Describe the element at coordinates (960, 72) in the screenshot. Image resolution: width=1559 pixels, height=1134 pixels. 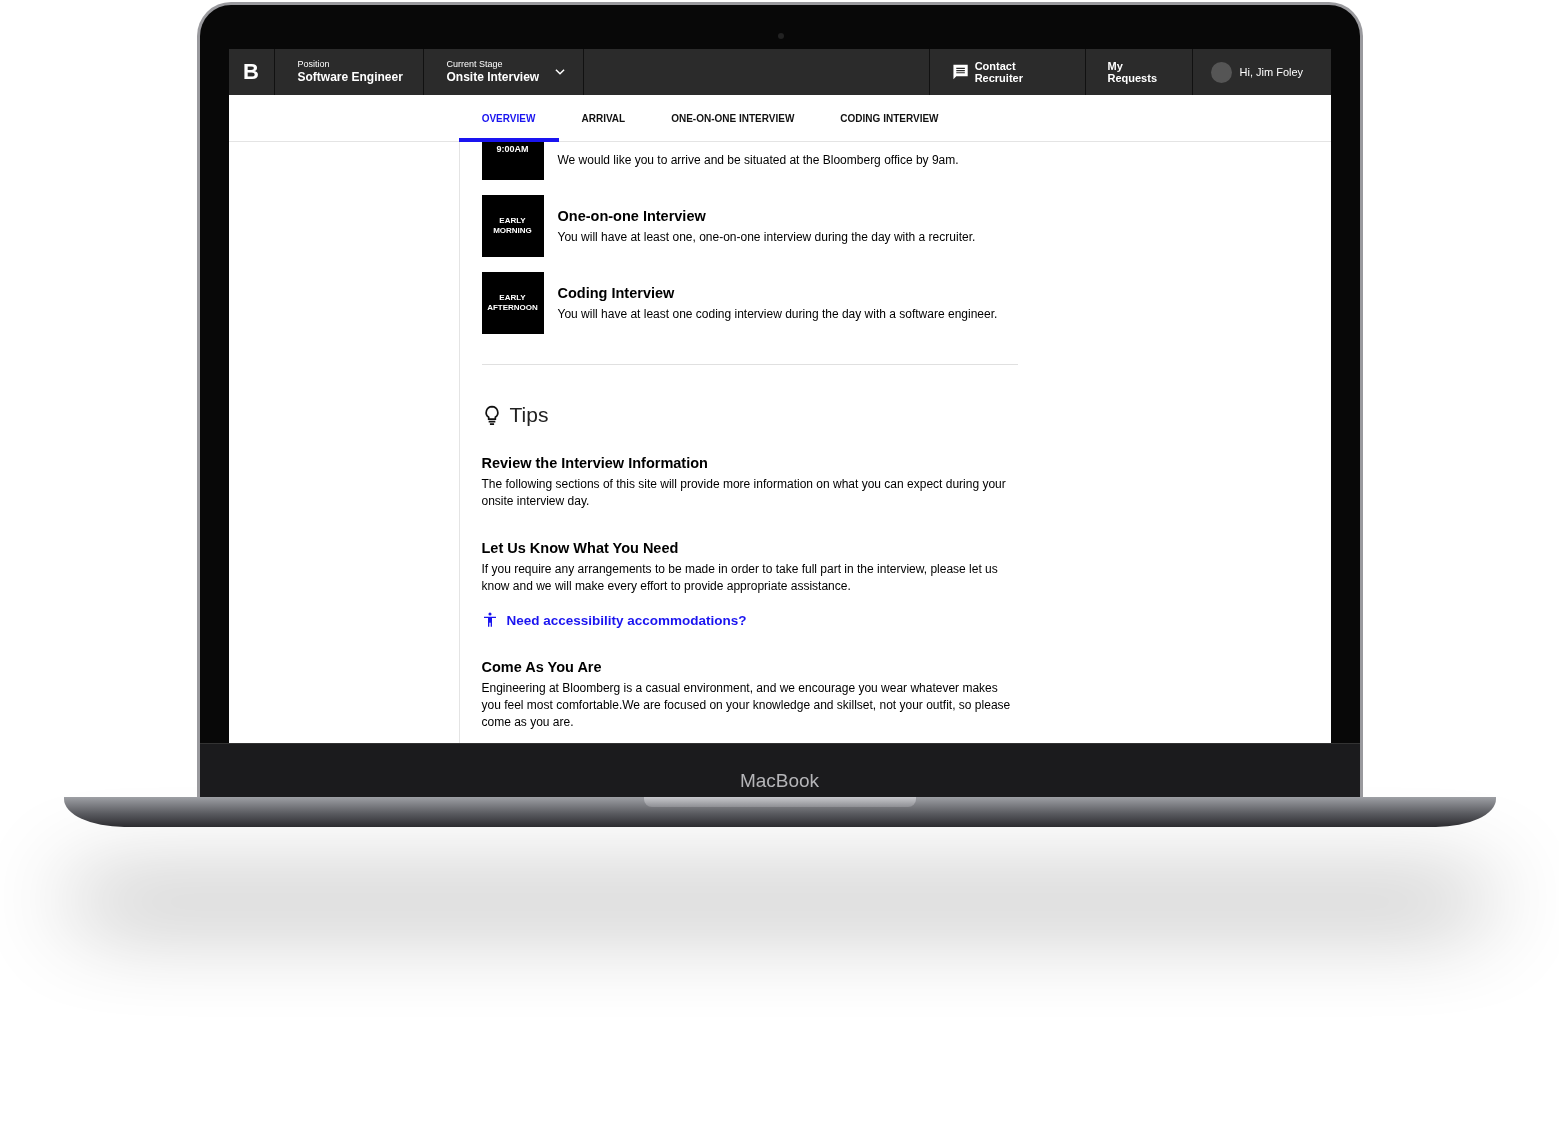
I see `chat-icon` at that location.